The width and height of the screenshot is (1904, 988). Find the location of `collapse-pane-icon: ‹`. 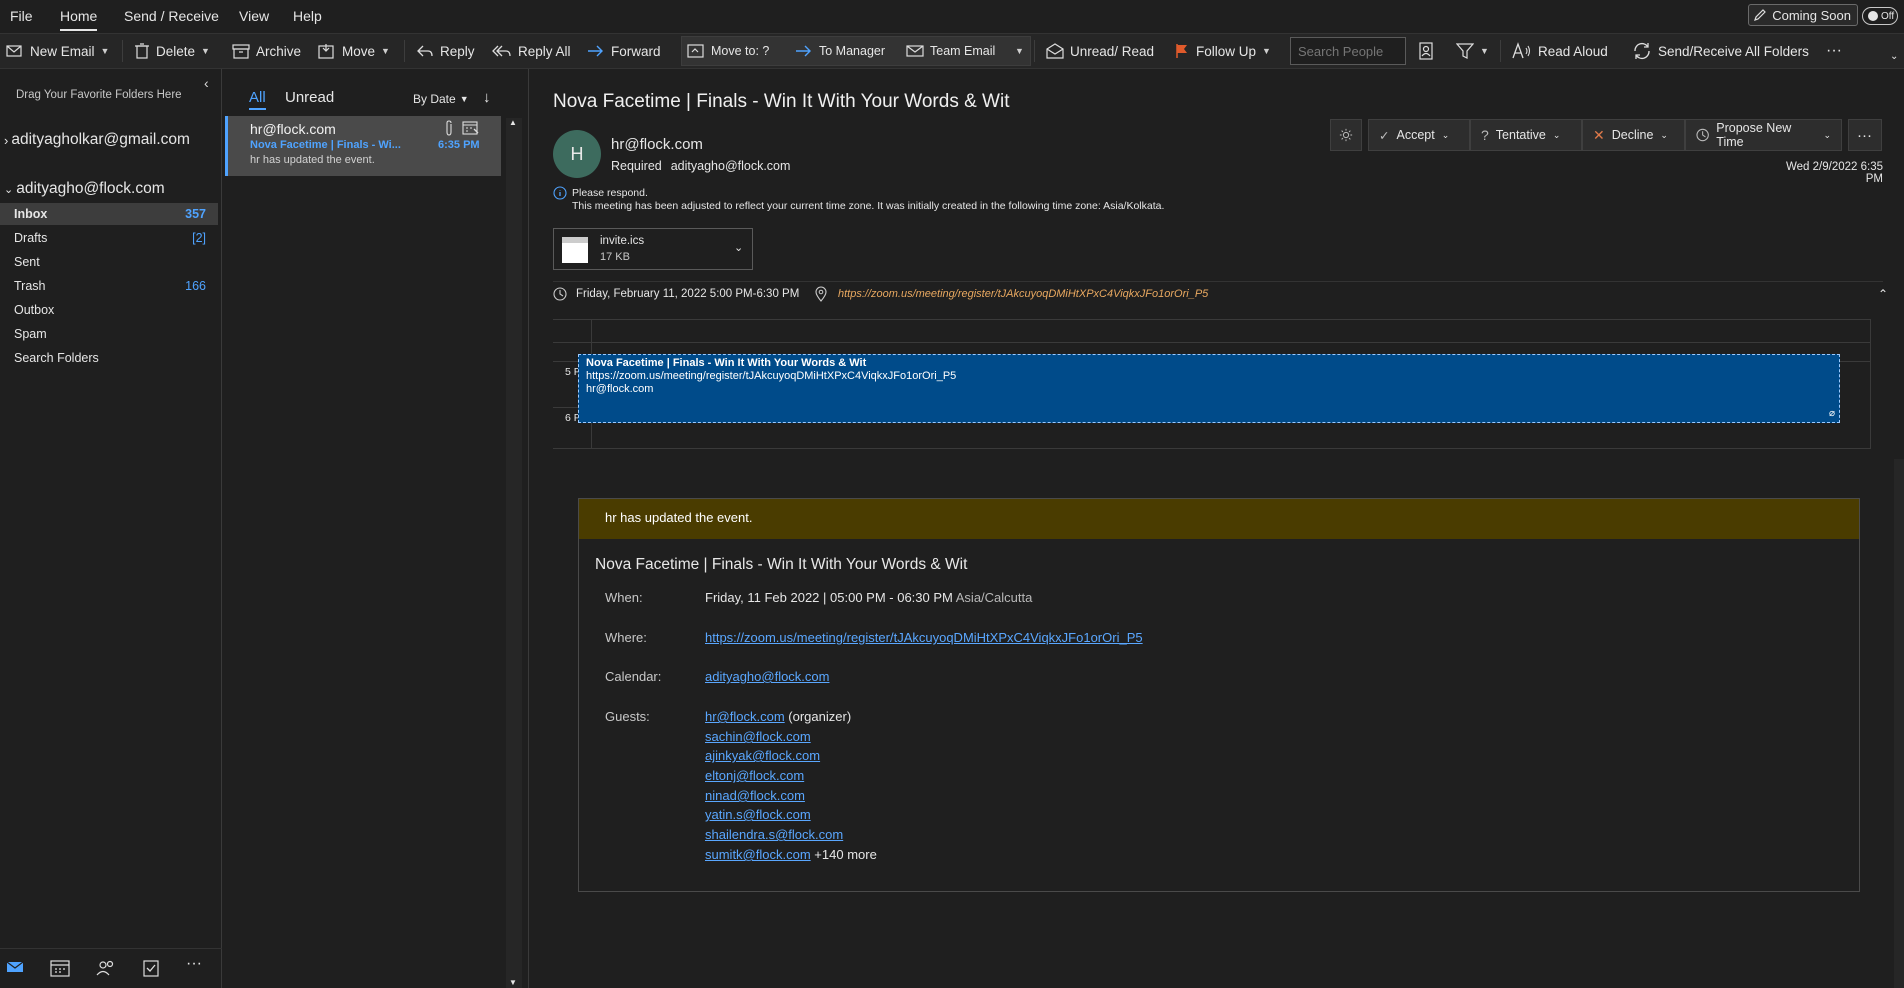

collapse-pane-icon: ‹ is located at coordinates (206, 83).